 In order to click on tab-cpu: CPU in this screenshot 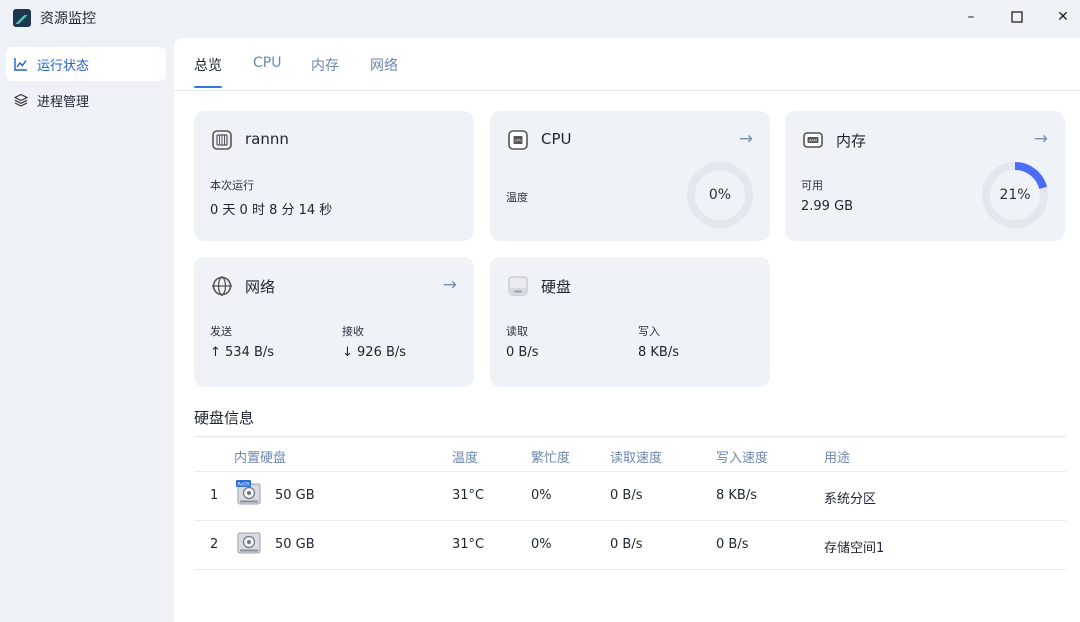, I will do `click(267, 69)`.